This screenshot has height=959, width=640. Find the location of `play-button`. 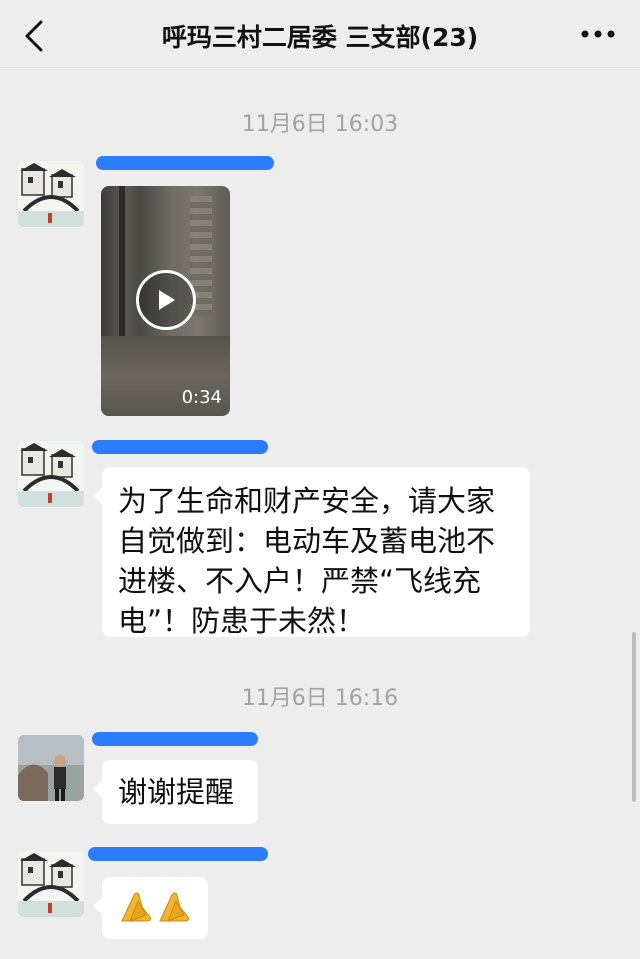

play-button is located at coordinates (166, 300).